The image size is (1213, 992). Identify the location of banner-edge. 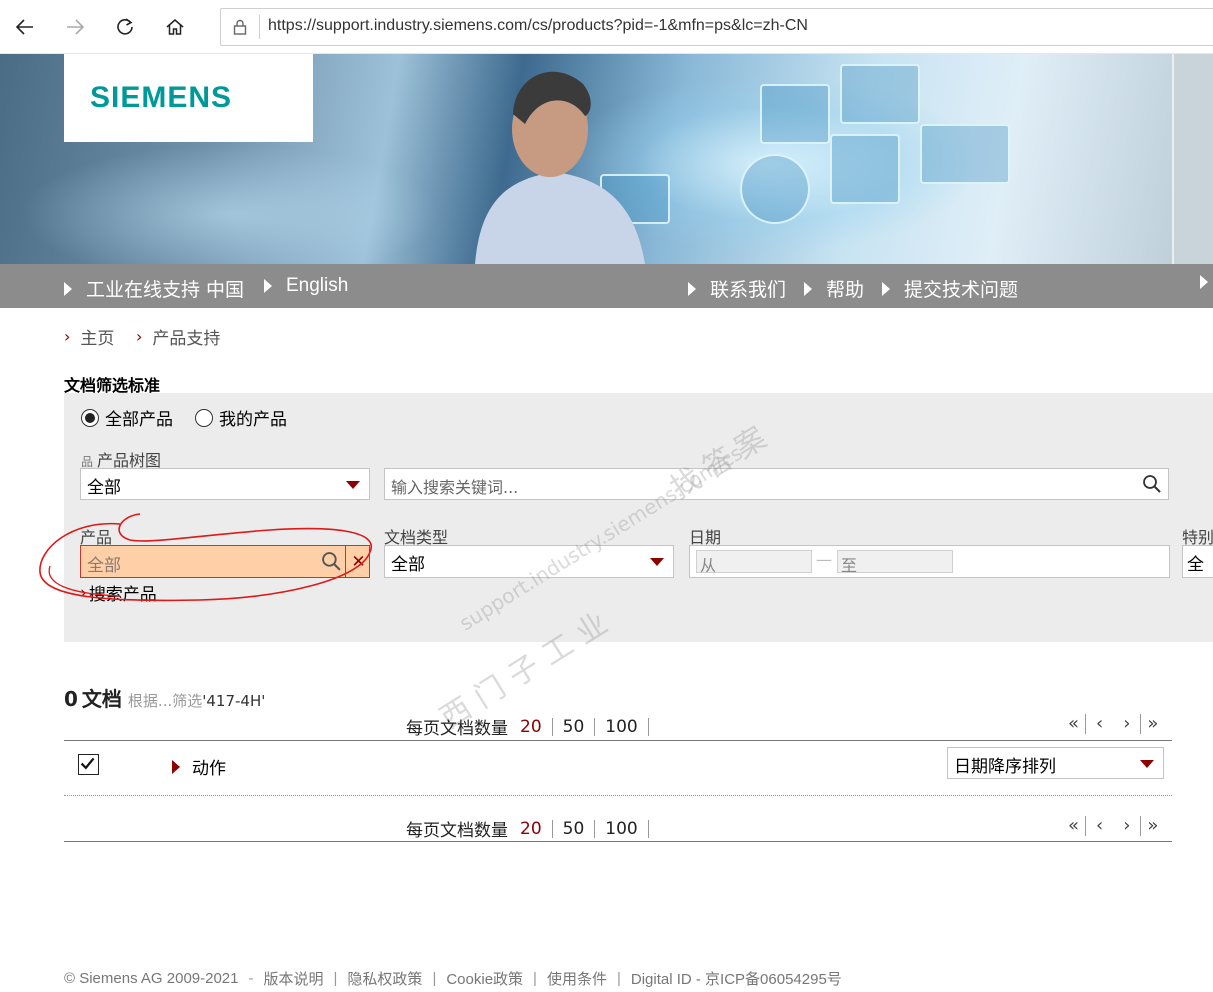
(1192, 159).